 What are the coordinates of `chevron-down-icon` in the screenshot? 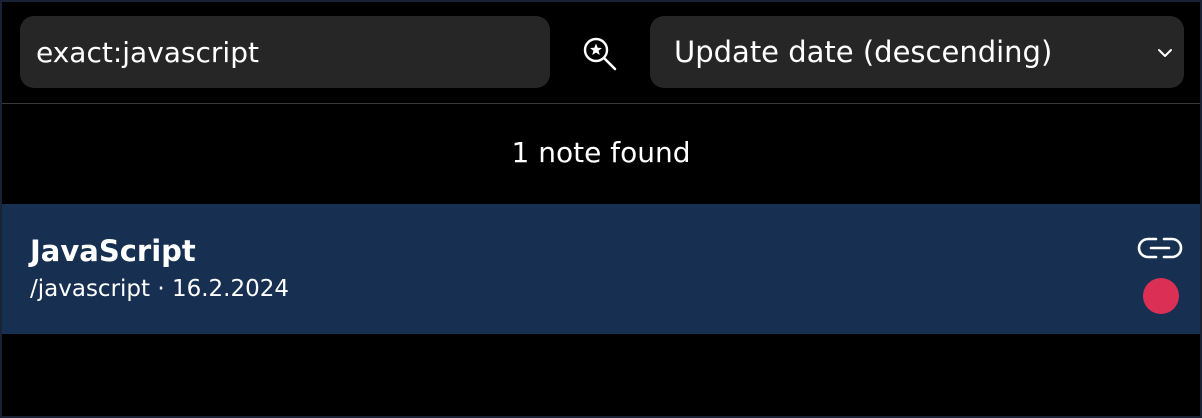 It's located at (1165, 53).